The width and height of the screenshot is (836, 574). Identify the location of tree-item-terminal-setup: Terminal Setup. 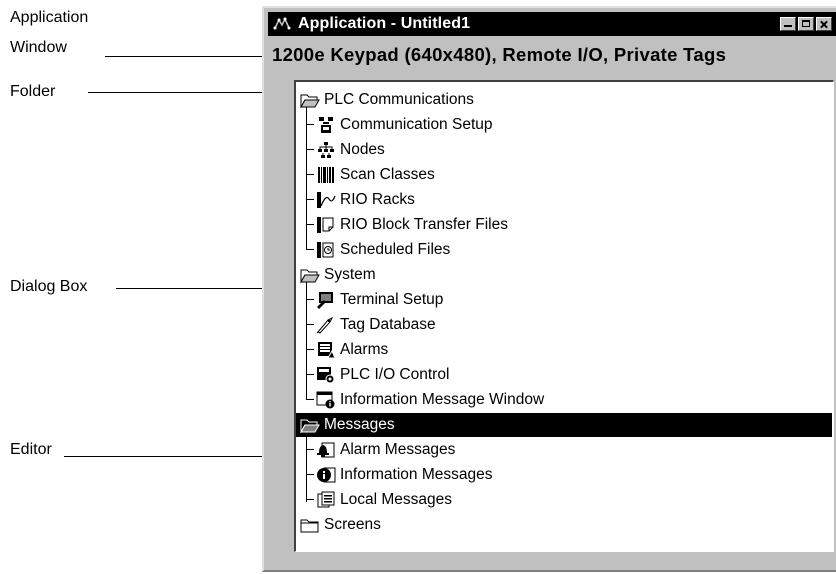
(379, 300).